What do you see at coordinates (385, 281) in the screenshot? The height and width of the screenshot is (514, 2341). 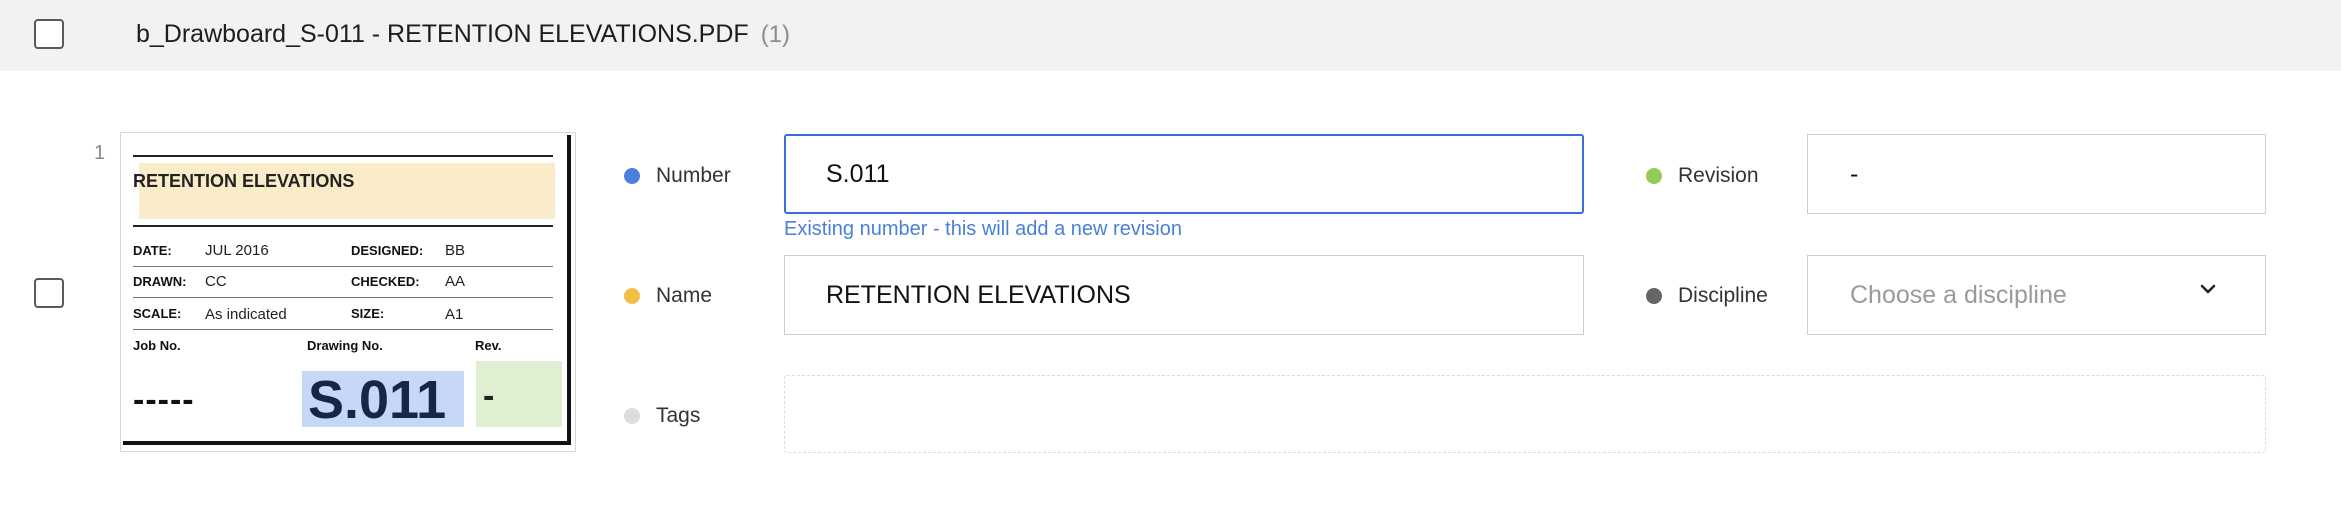 I see `checked-label: CHECKED:` at bounding box center [385, 281].